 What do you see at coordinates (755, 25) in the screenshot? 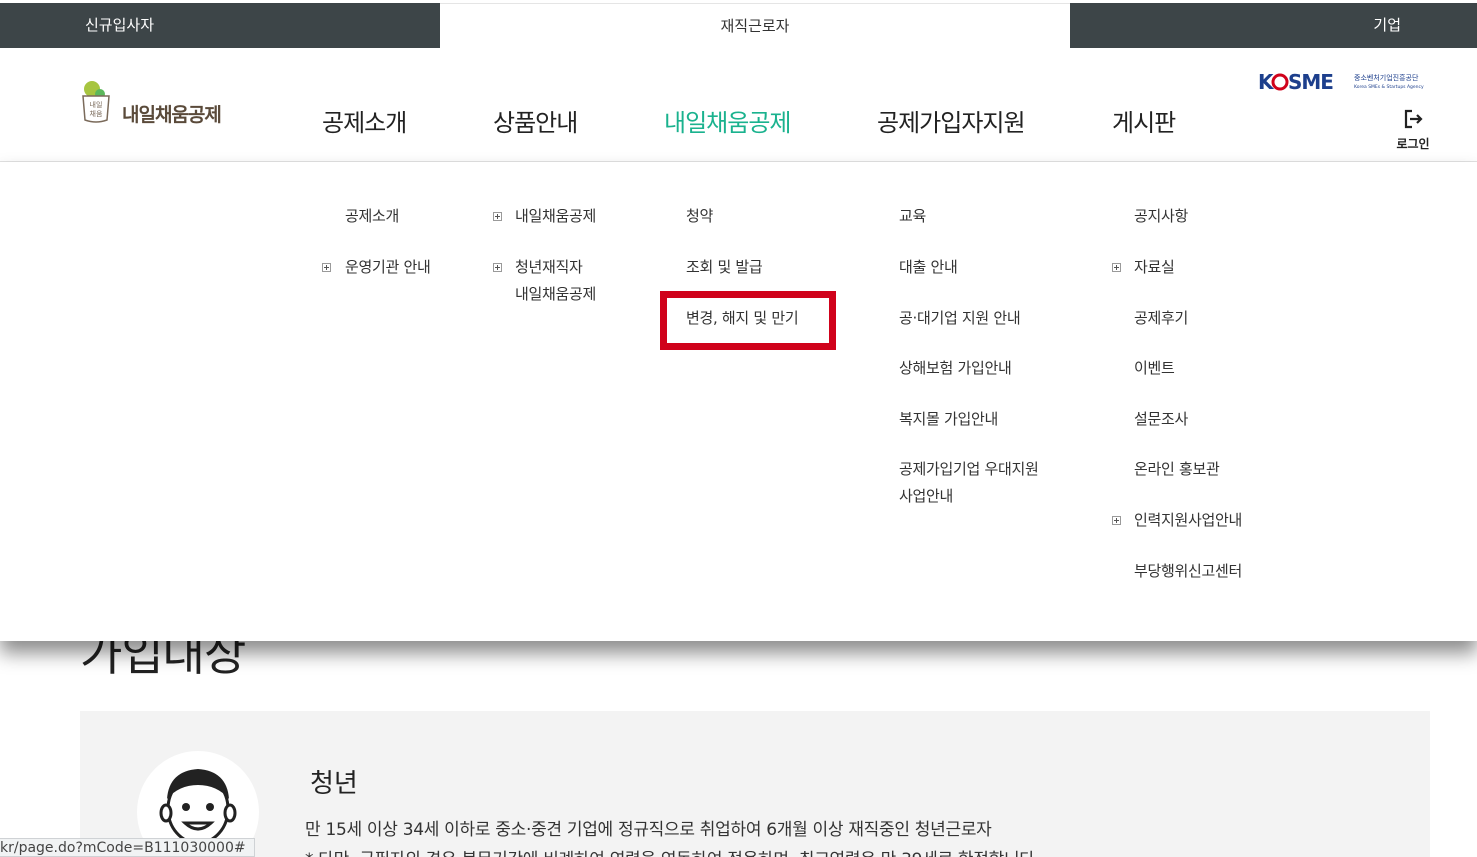
I see `tab-current-worker: 재직근로자` at bounding box center [755, 25].